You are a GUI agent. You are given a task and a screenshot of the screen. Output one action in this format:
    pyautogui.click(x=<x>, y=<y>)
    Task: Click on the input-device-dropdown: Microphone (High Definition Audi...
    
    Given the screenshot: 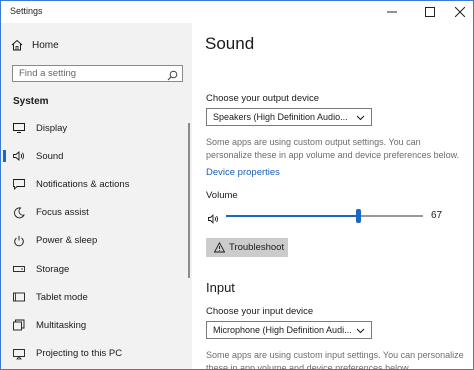 What is the action you would take?
    pyautogui.click(x=289, y=330)
    